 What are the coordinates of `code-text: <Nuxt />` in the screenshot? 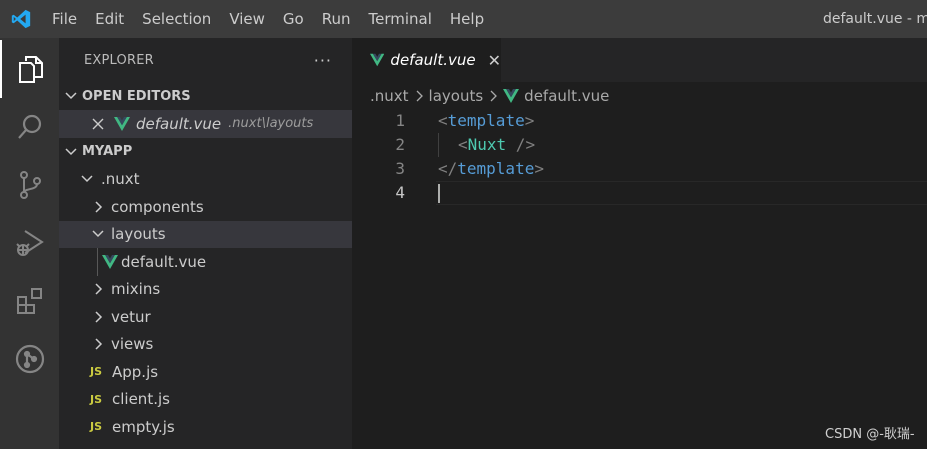 It's located at (497, 144).